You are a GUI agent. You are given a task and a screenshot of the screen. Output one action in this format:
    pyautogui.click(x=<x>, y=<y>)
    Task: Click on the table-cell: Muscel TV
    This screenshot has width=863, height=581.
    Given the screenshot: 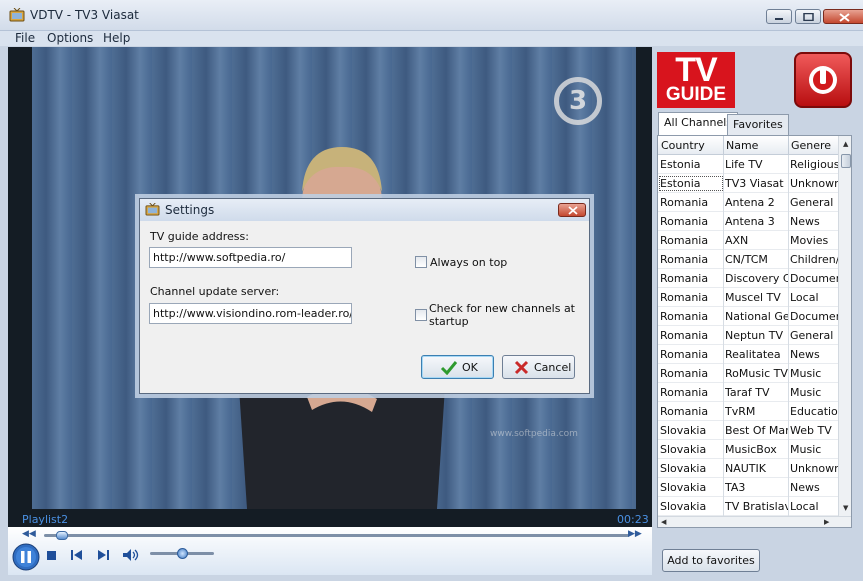 What is the action you would take?
    pyautogui.click(x=753, y=297)
    